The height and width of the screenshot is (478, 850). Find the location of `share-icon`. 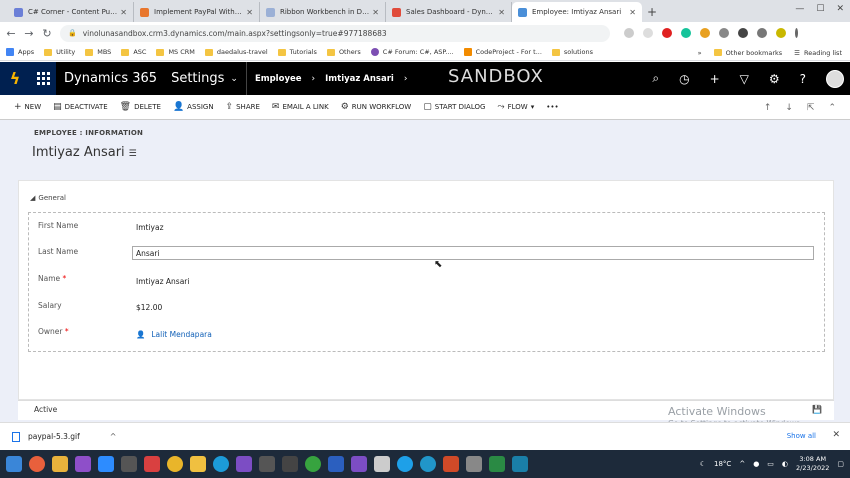

share-icon is located at coordinates (629, 33).